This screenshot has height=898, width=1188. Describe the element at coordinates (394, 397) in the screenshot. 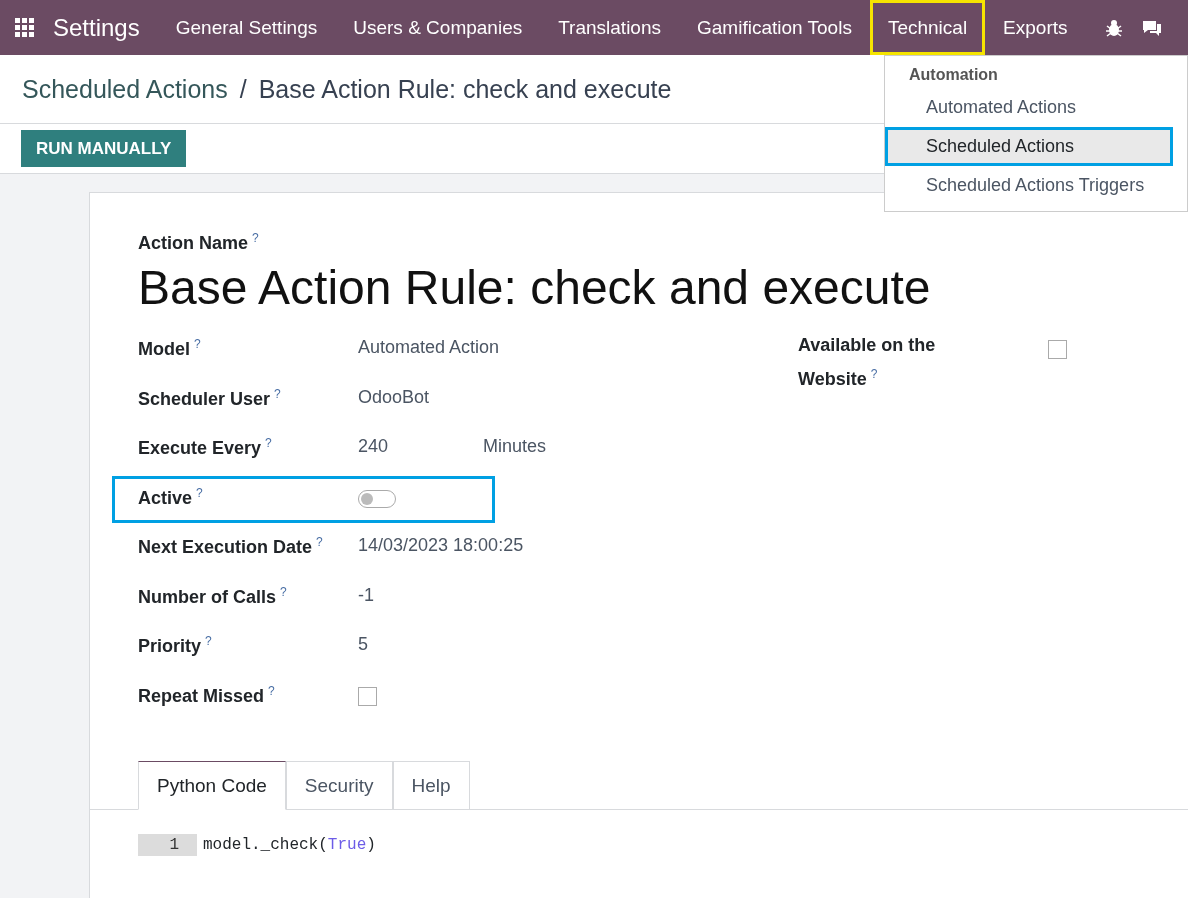

I see `field-value: OdooBot` at that location.